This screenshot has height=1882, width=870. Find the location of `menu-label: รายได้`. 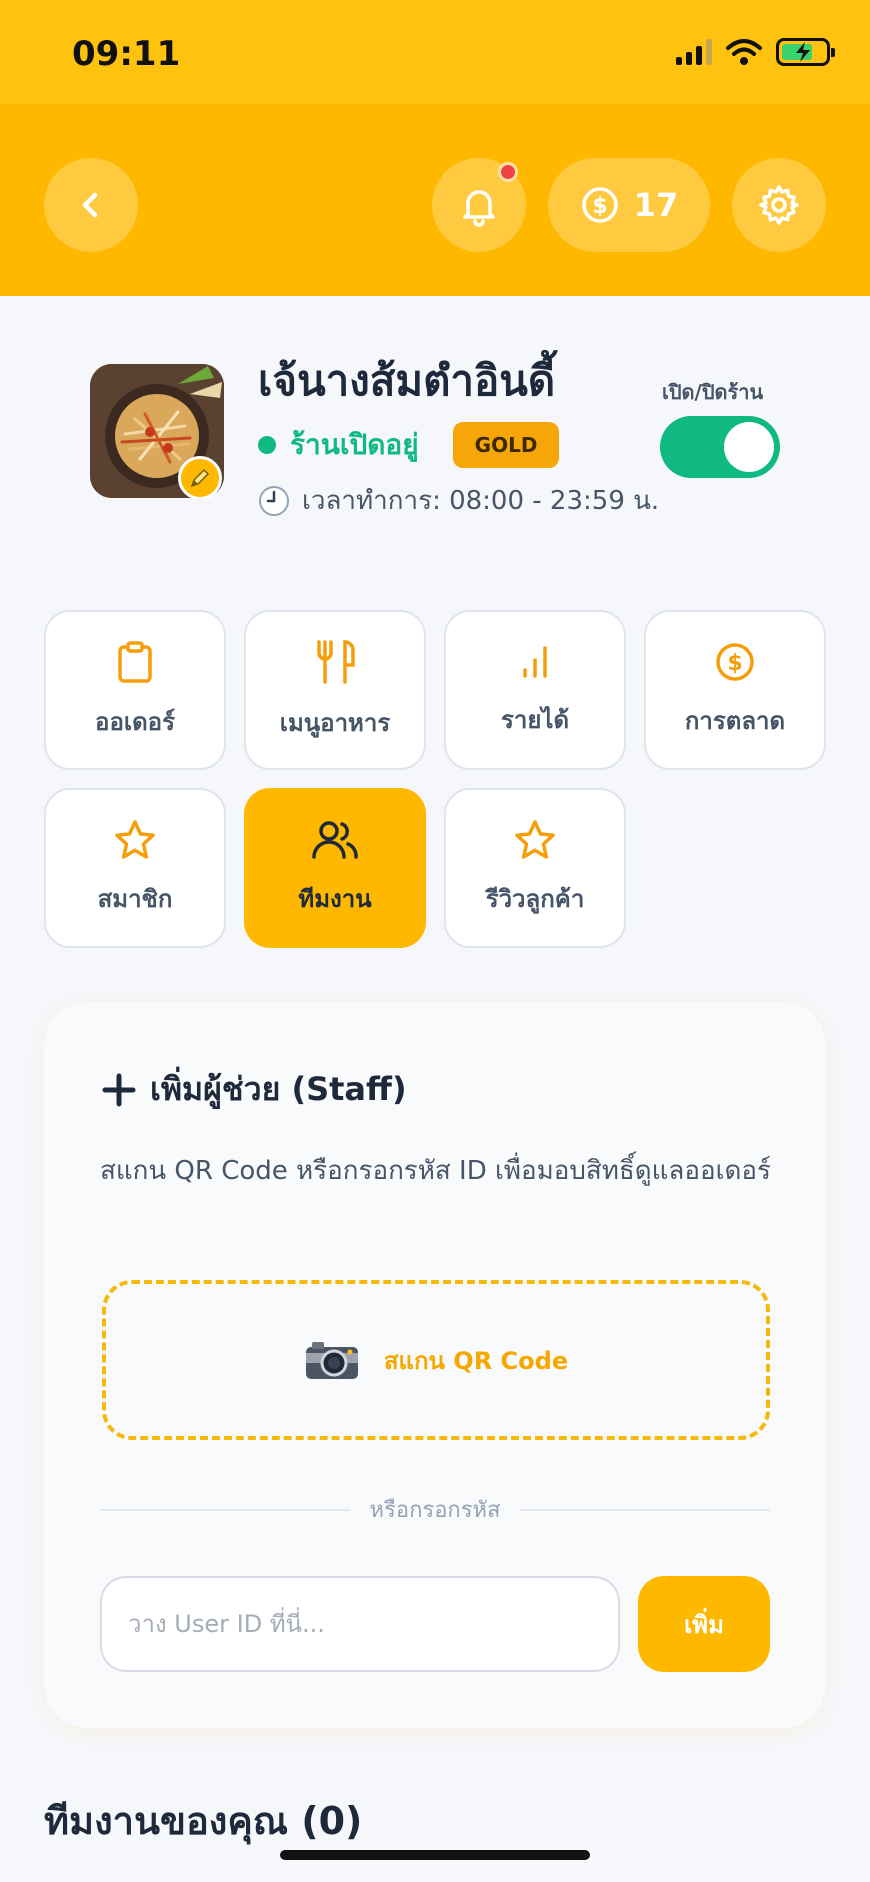

menu-label: รายได้ is located at coordinates (535, 719).